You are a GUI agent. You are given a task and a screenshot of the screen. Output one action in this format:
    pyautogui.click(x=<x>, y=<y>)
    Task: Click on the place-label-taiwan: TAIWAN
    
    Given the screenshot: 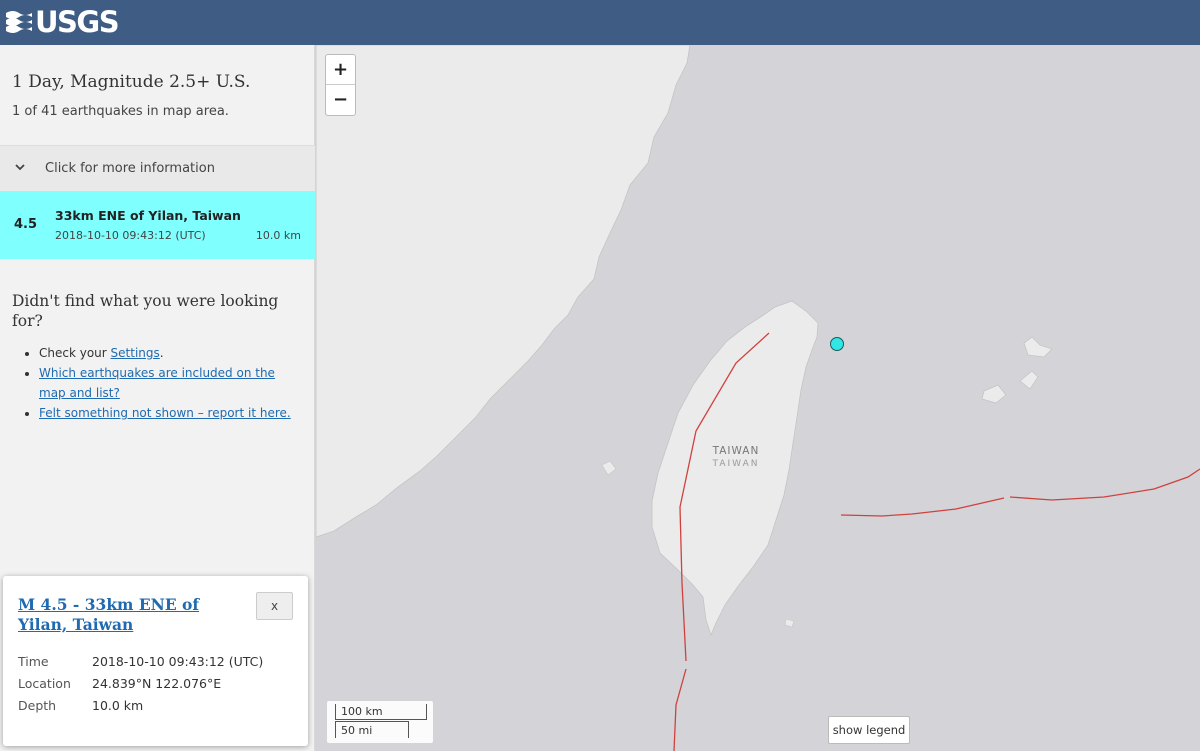 What is the action you would take?
    pyautogui.click(x=736, y=451)
    